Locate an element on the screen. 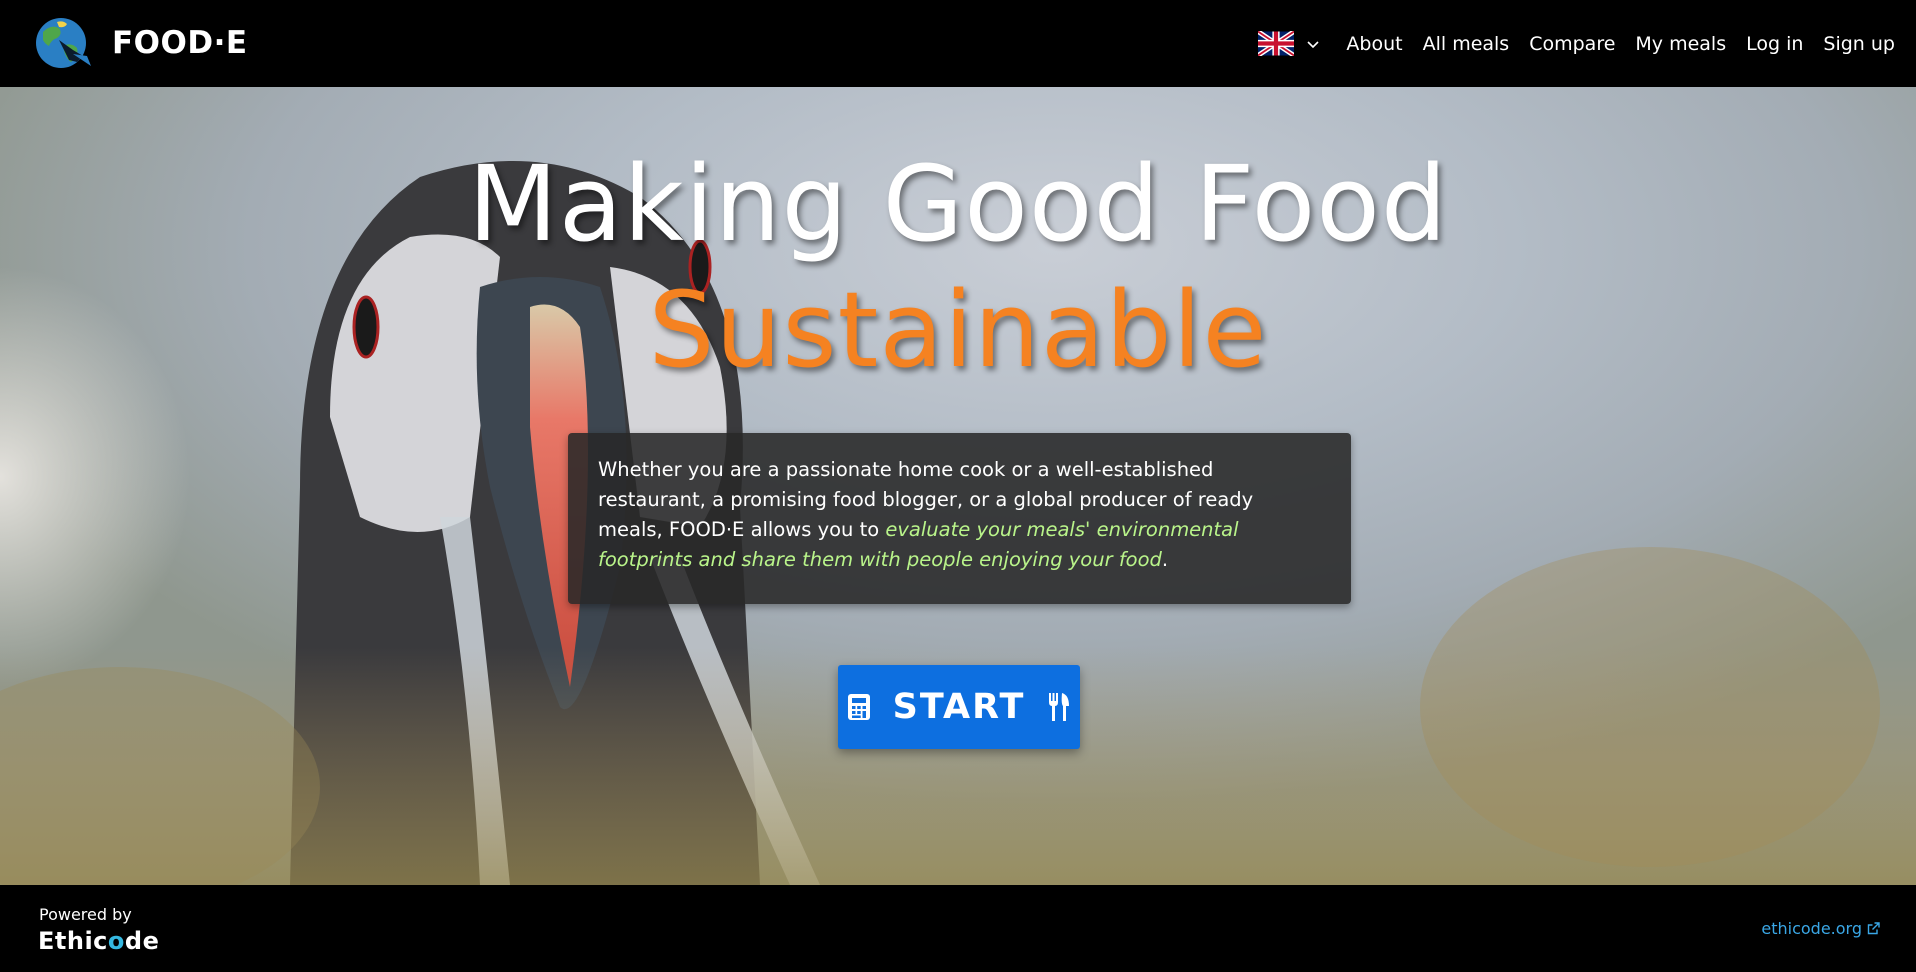 The image size is (1916, 972). nav-about: About is located at coordinates (1374, 44).